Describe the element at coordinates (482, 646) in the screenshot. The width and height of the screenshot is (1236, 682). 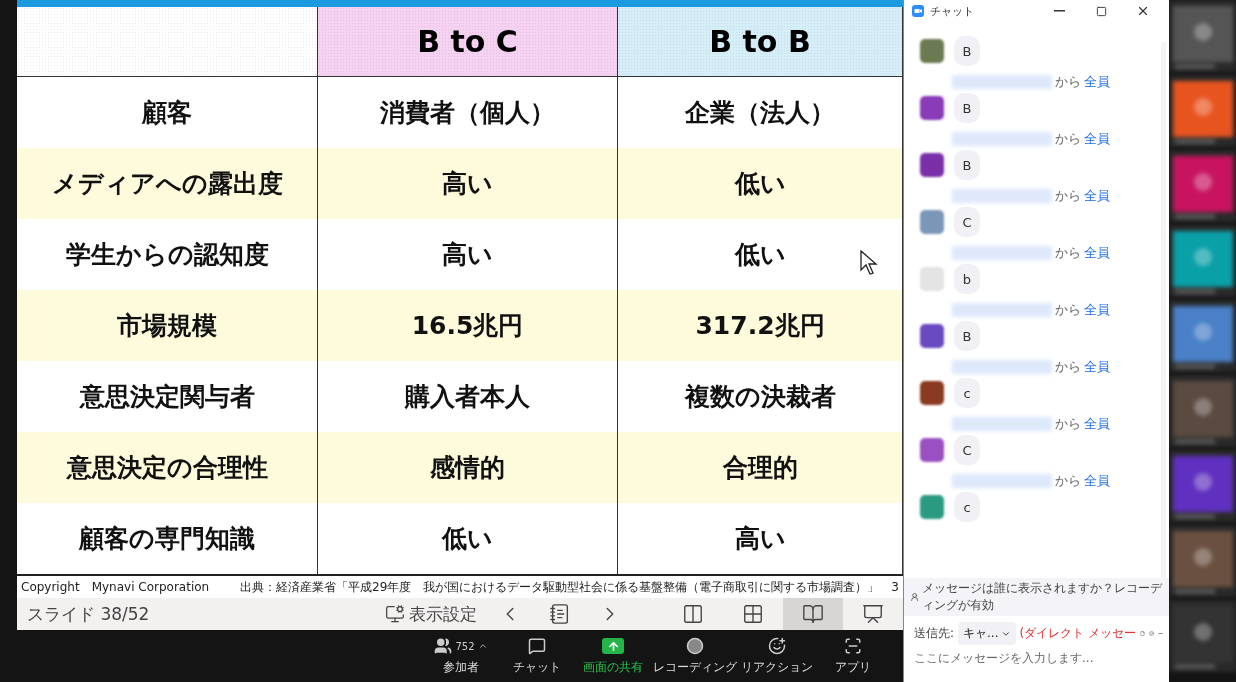
I see `caret-icon` at that location.